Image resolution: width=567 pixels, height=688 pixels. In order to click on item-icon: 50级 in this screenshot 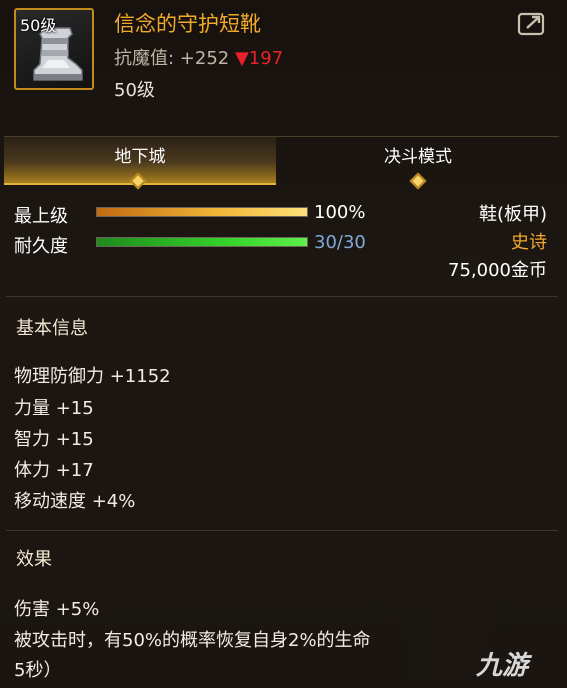, I will do `click(54, 49)`.